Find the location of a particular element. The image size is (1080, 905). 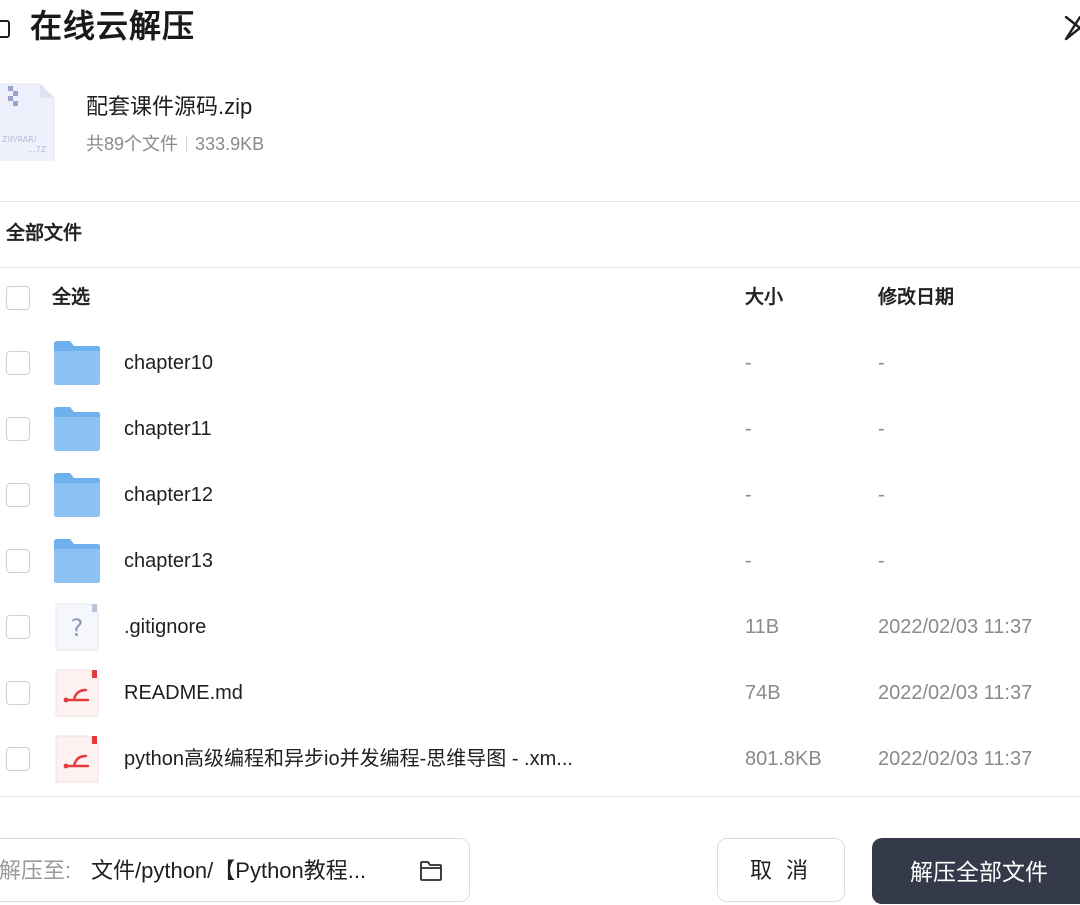

extract-path-label: 解压至: is located at coordinates (36, 870).